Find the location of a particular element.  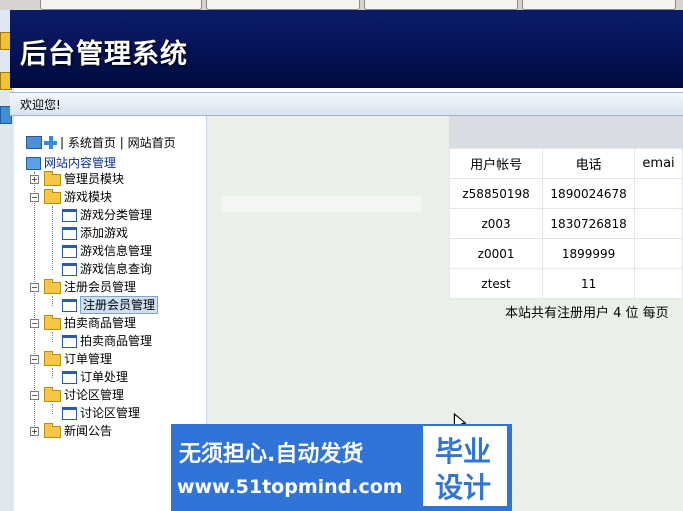

tree-root: 网站内容管理 is located at coordinates (71, 162).